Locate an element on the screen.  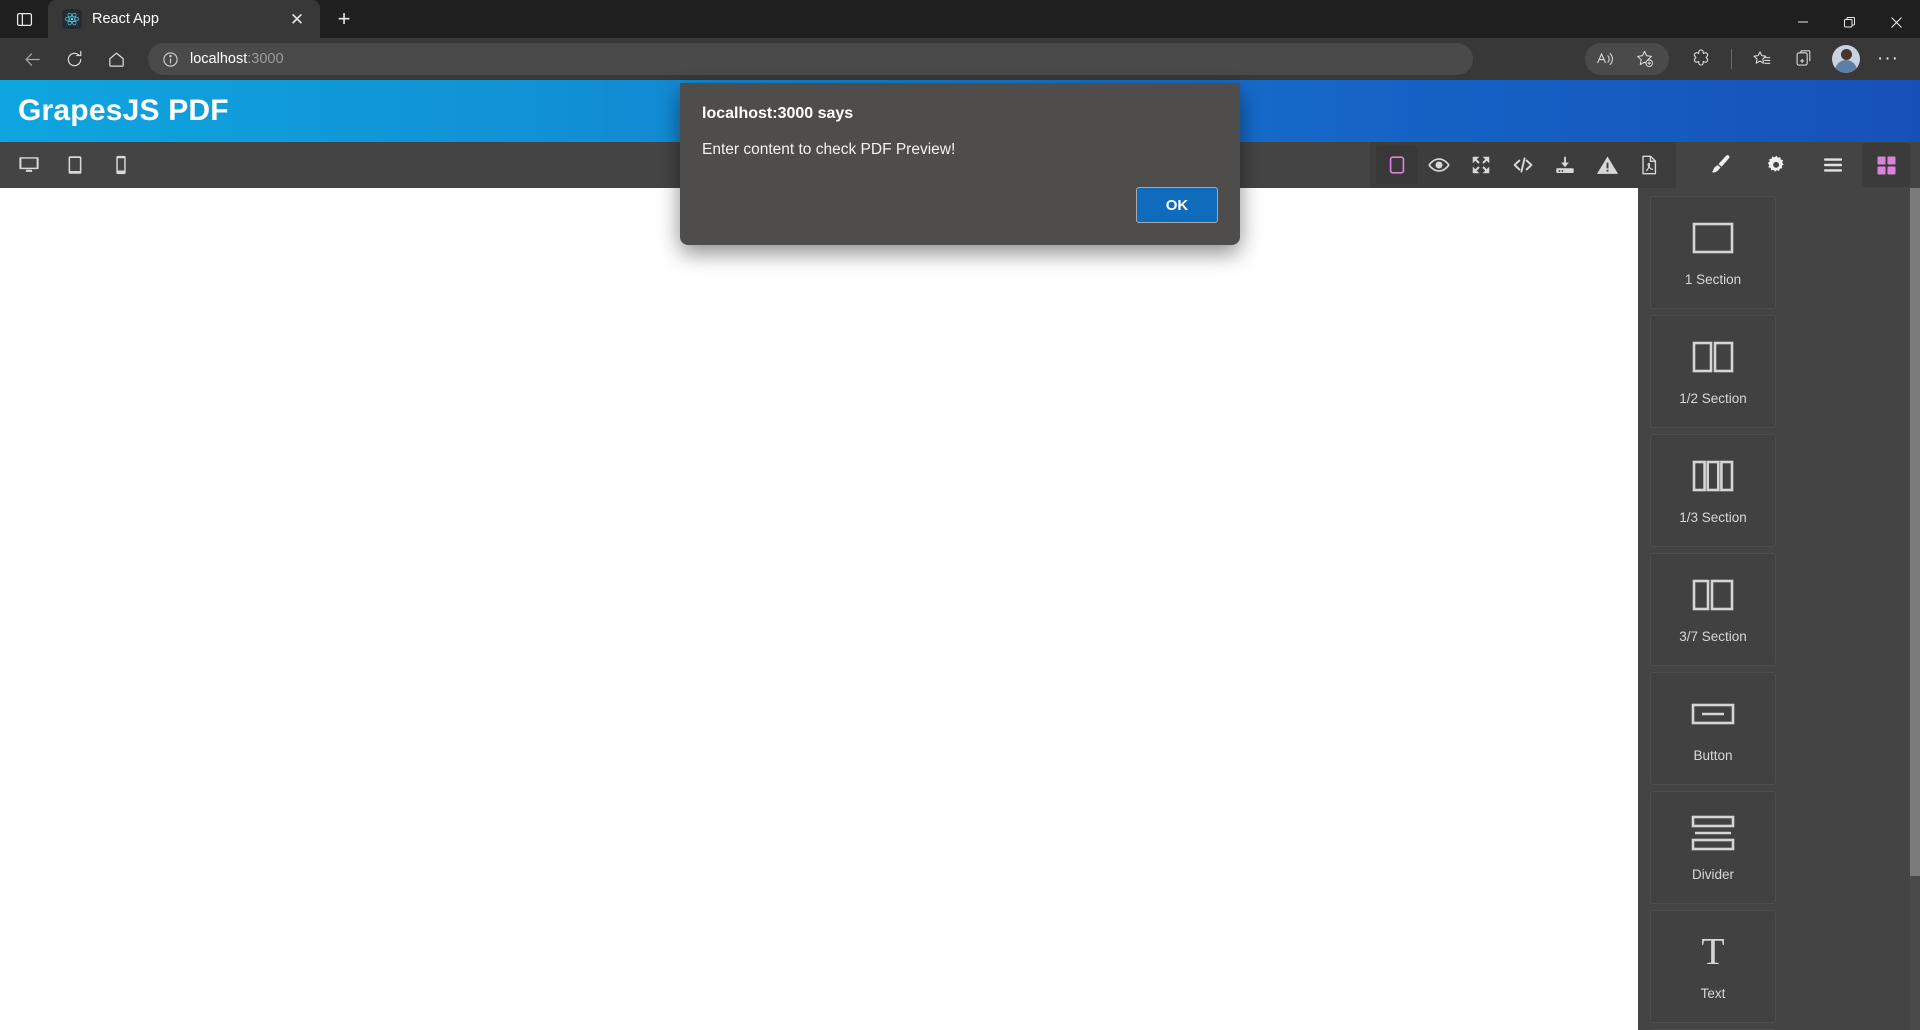
divider-icon is located at coordinates (1713, 833).